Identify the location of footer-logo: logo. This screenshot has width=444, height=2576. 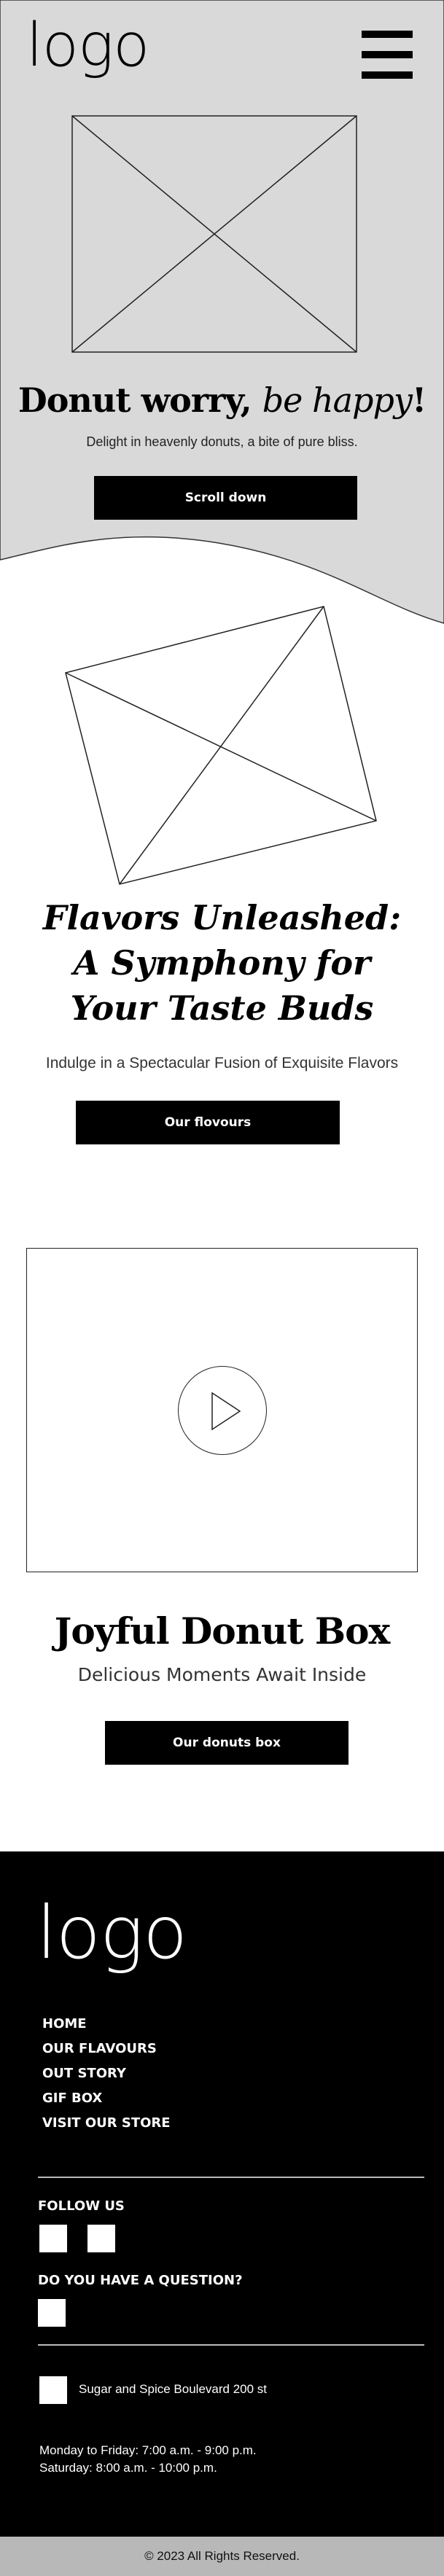
(111, 1933).